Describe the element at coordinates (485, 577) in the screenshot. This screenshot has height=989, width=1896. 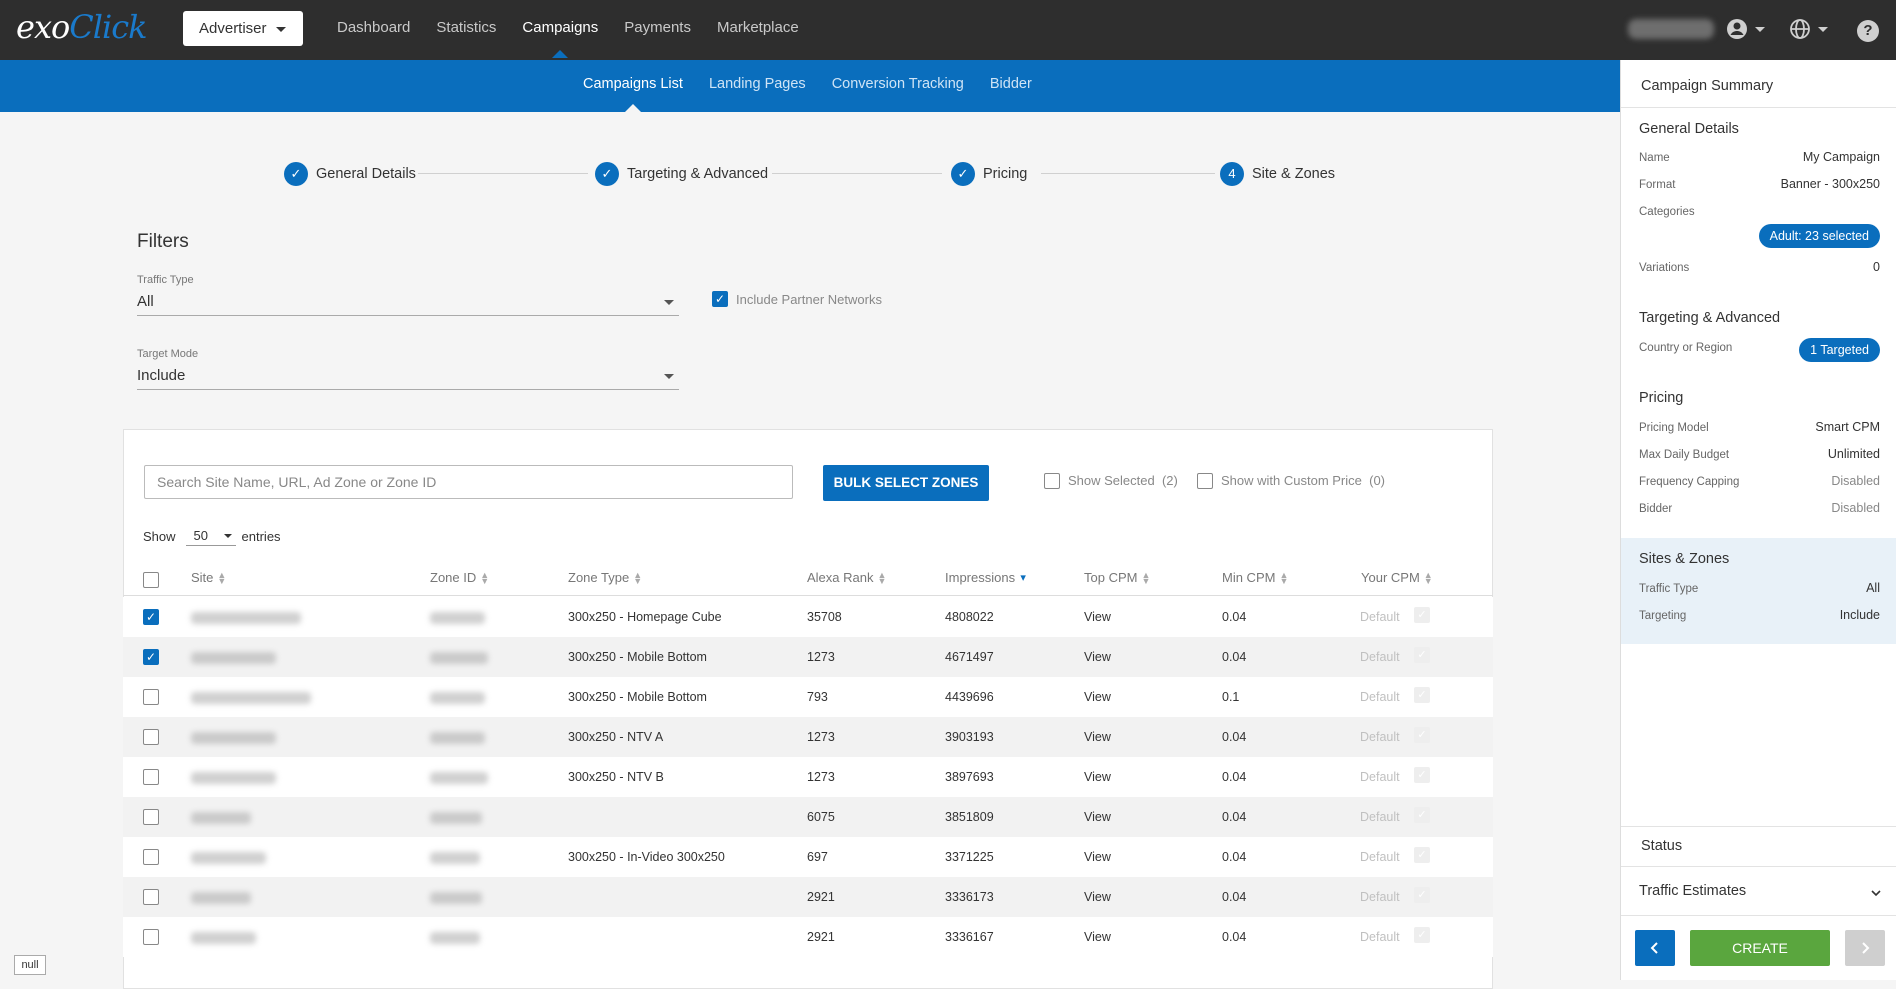
I see `sort-icon: ▲ ▼` at that location.